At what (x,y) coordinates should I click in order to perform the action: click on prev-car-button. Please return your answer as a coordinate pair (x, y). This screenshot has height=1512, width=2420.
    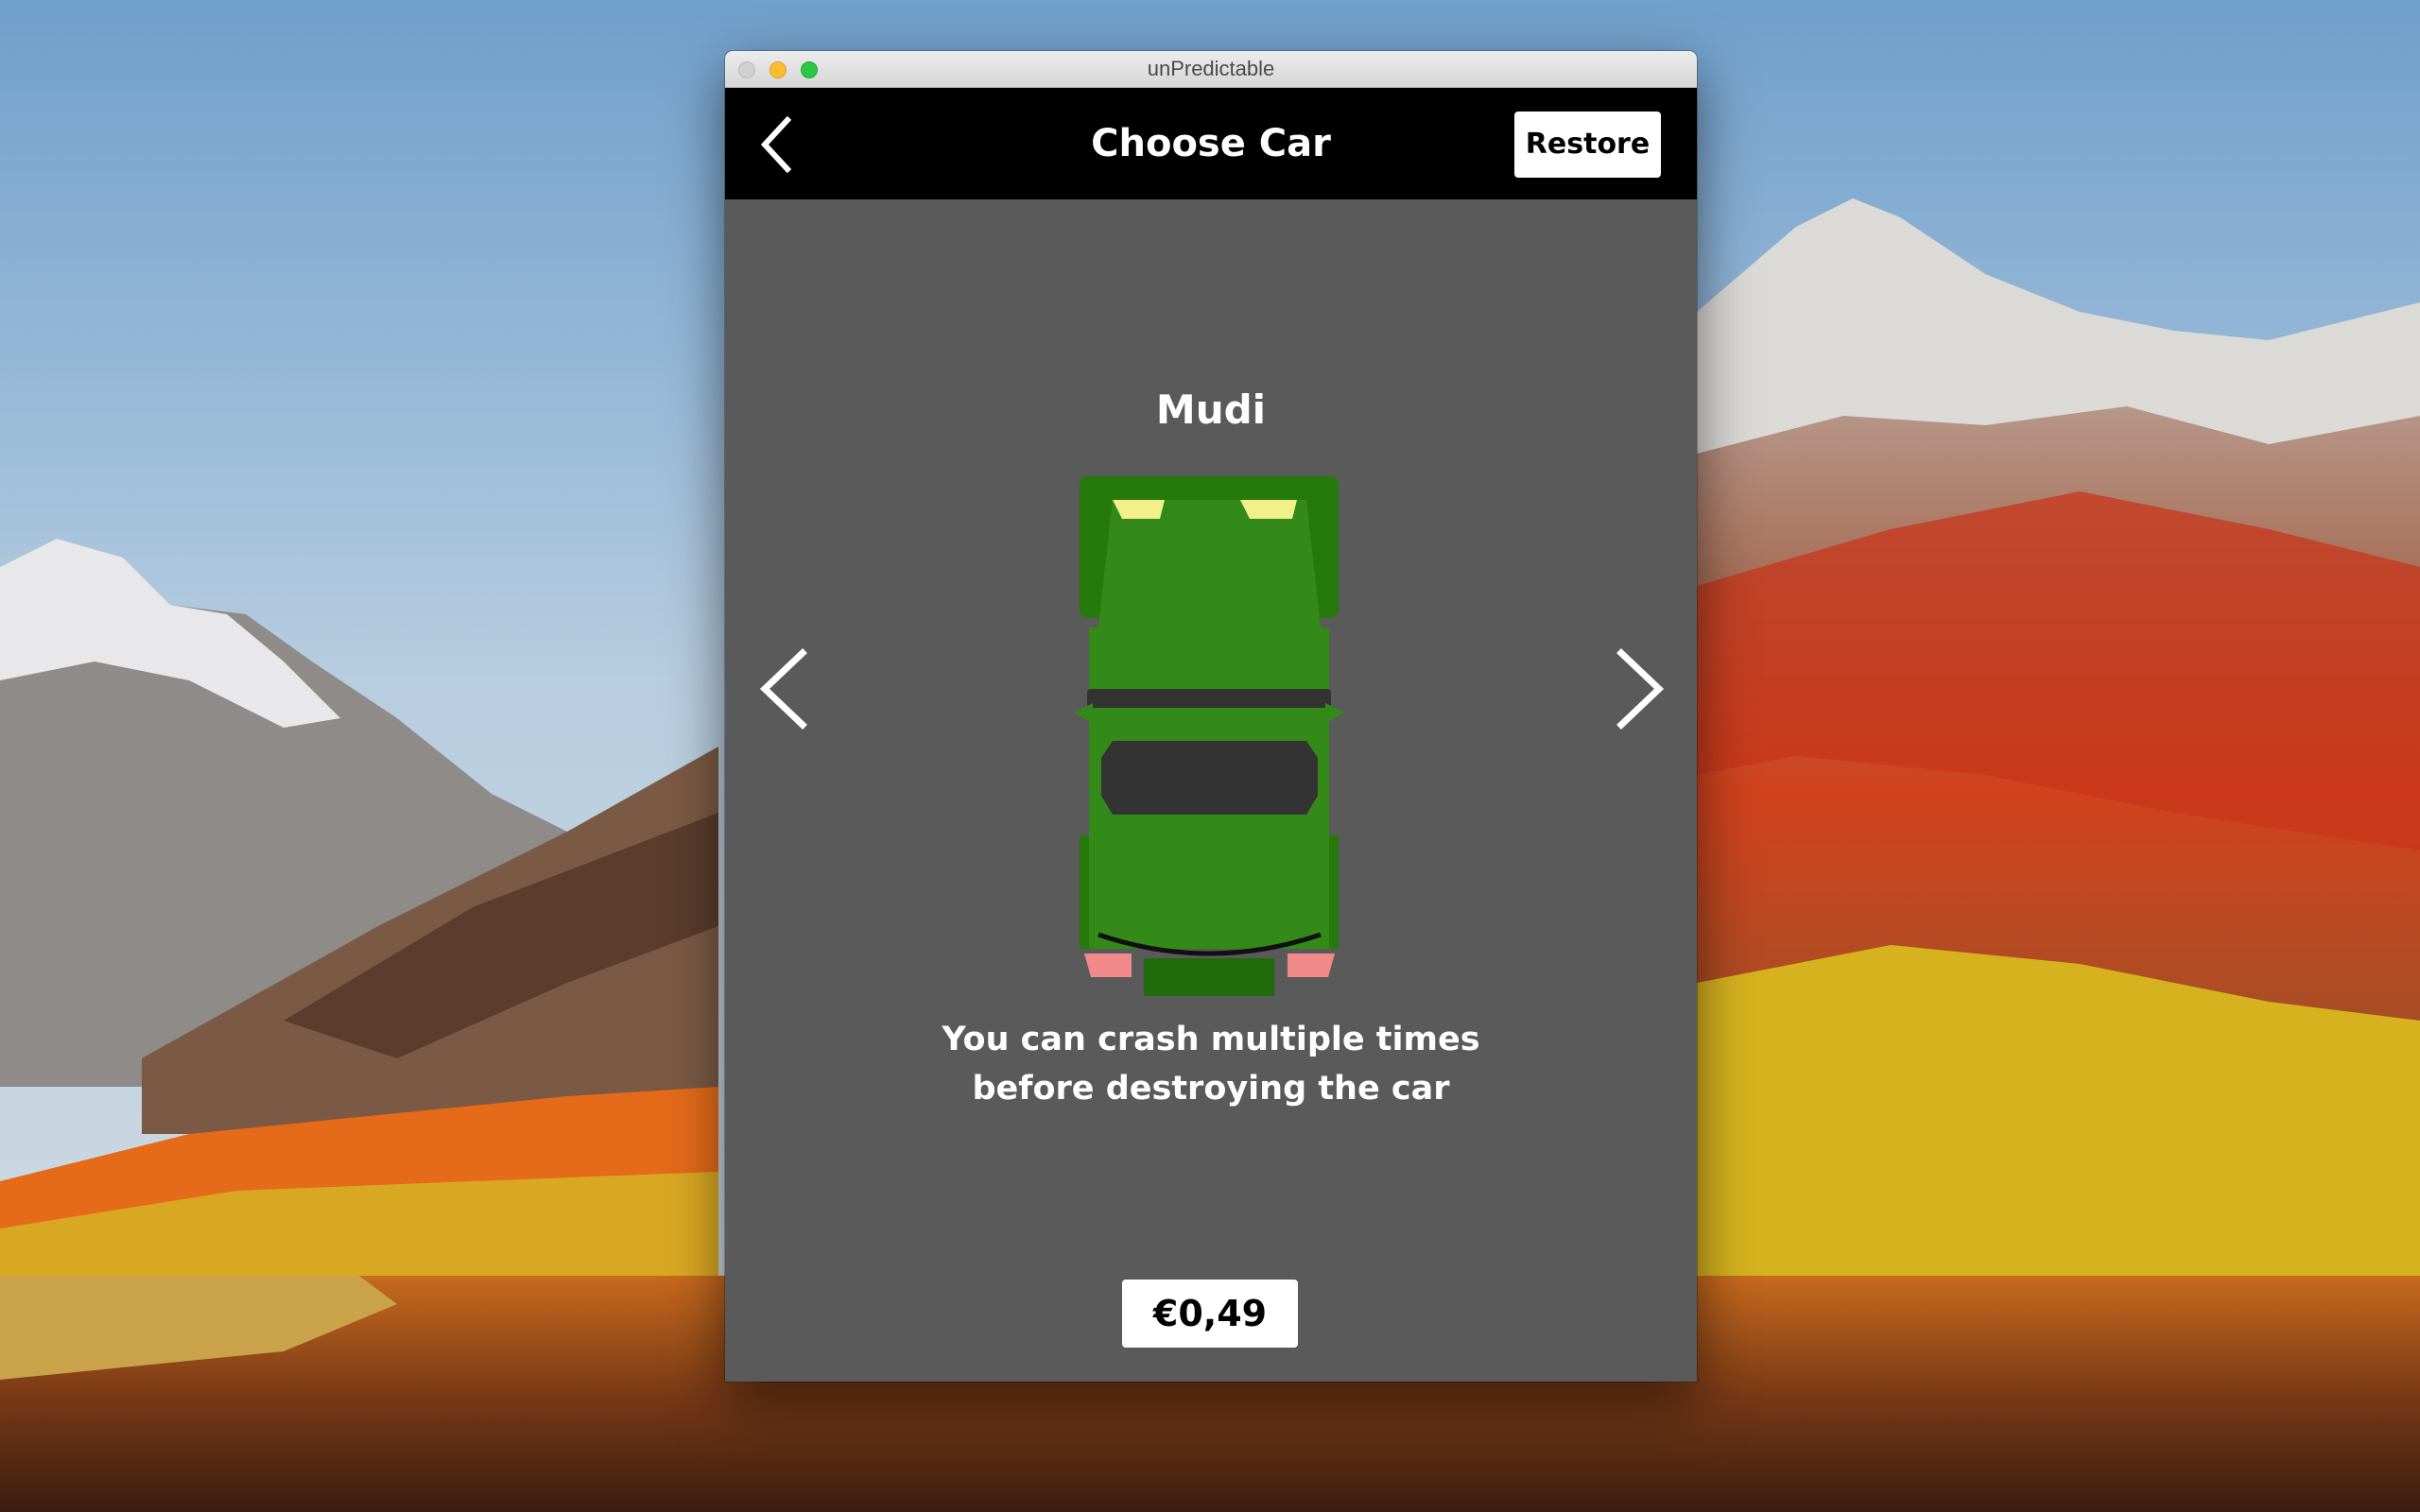
    Looking at the image, I should click on (786, 689).